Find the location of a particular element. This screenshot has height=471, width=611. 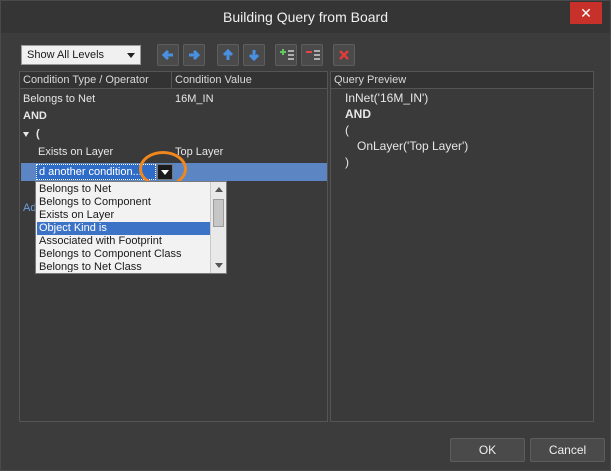

preview-line: ) is located at coordinates (347, 162).